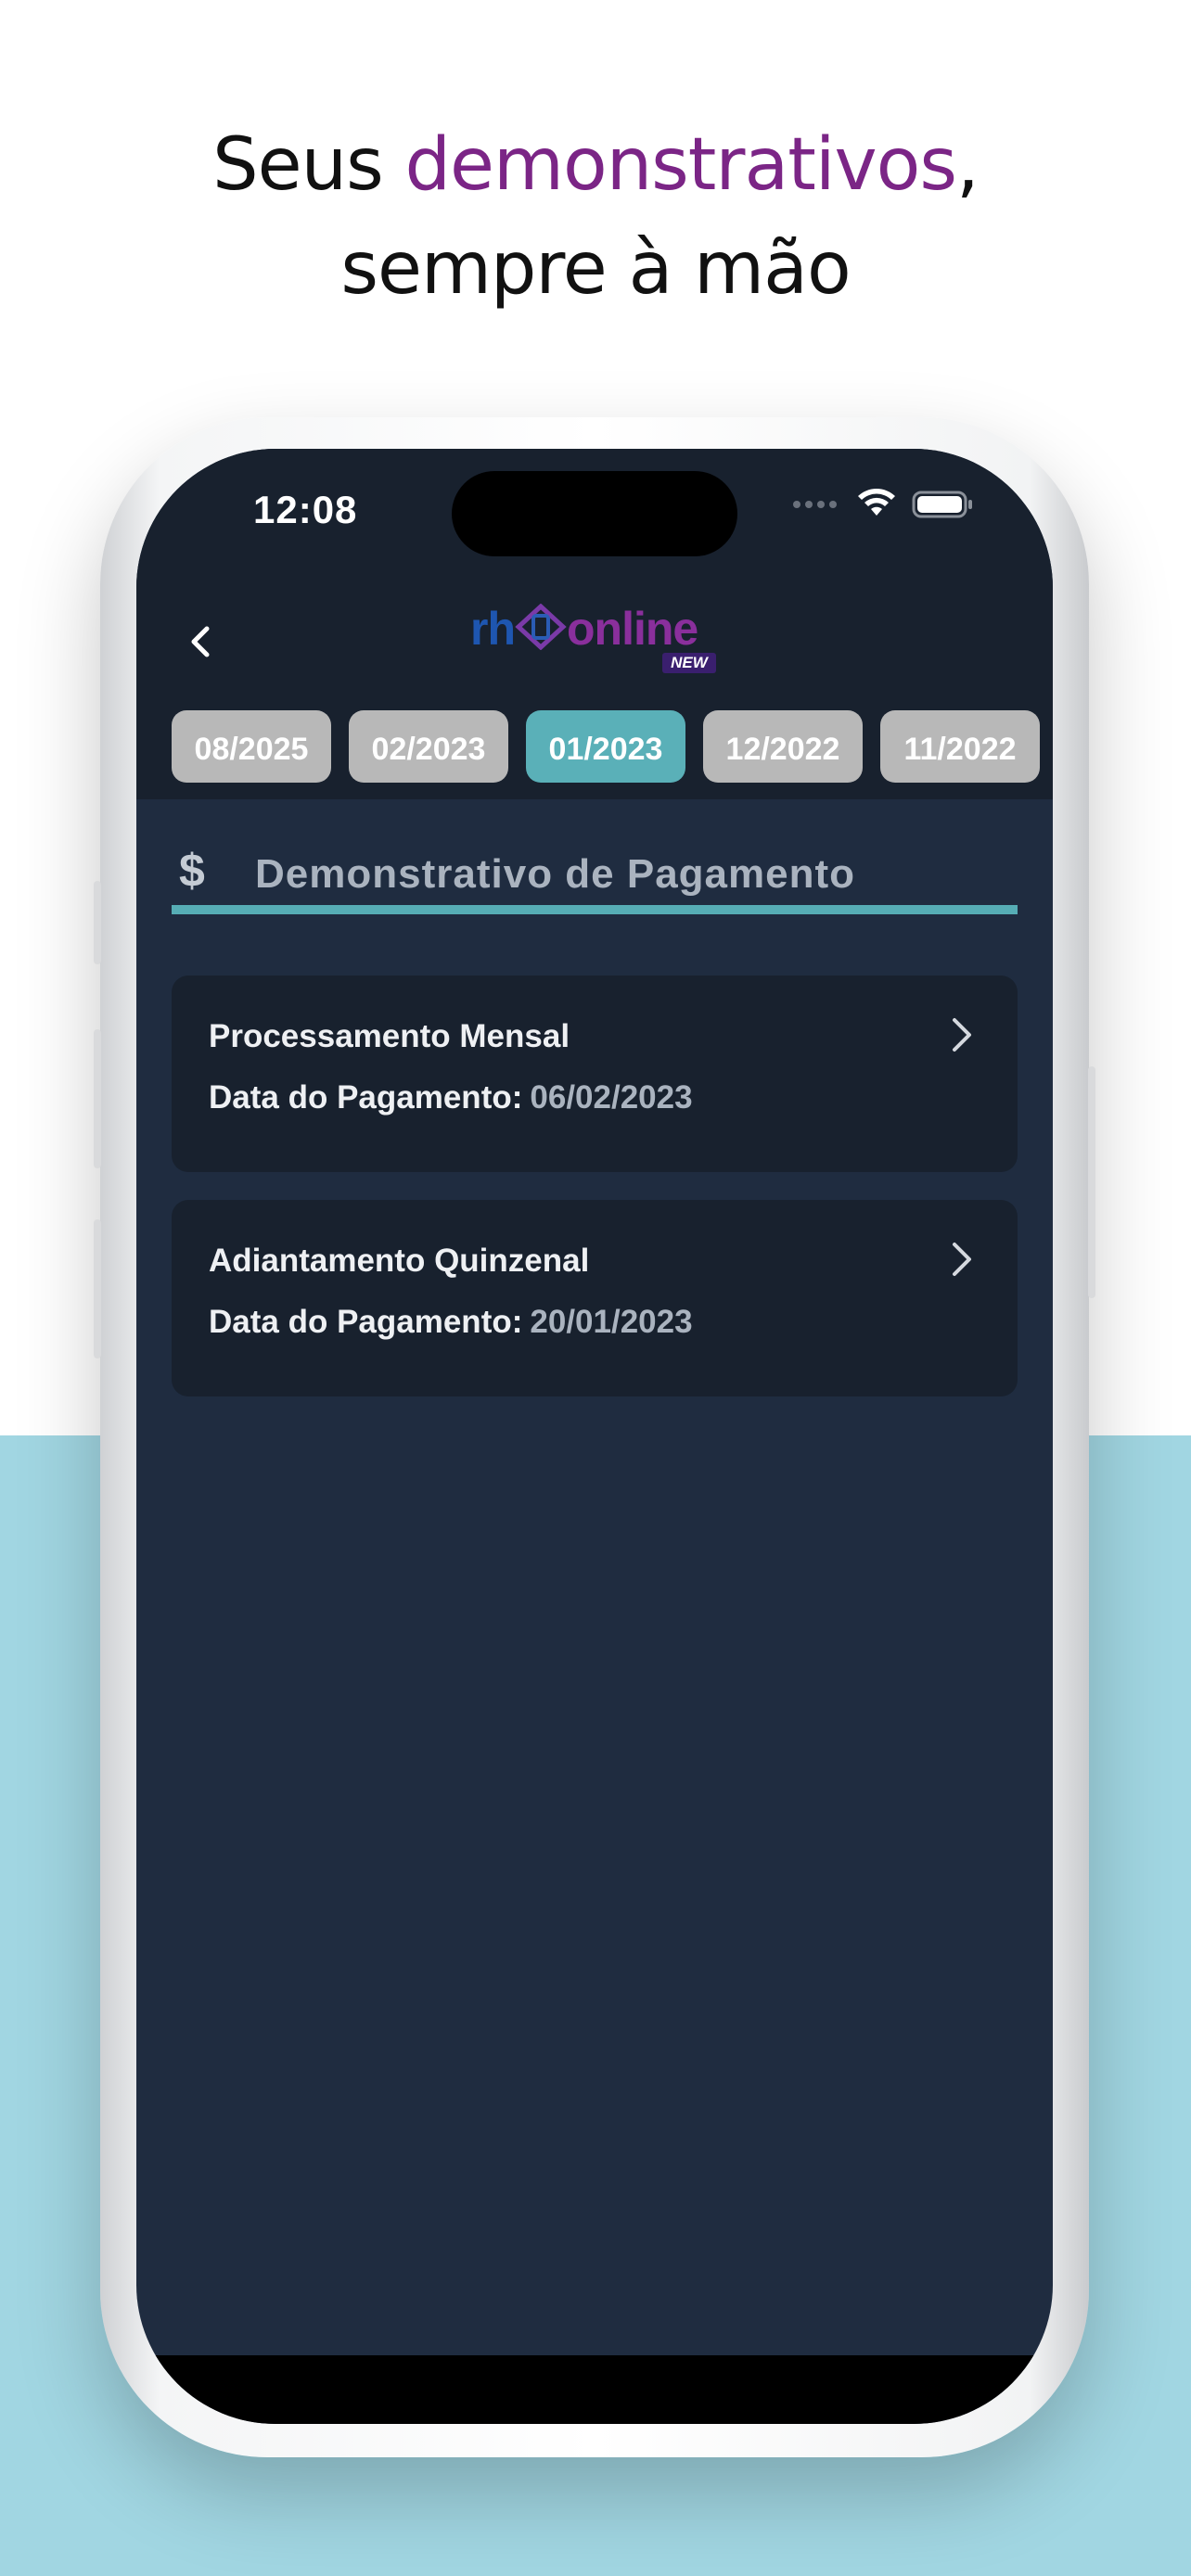 Image resolution: width=1191 pixels, height=2576 pixels. I want to click on payment-date-value: 06/02/2023, so click(611, 1097).